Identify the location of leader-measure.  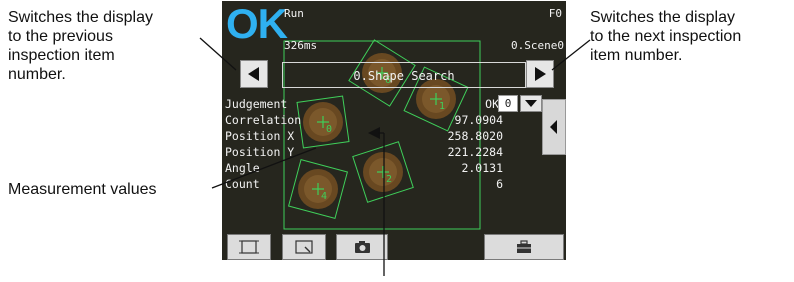
(264, 168).